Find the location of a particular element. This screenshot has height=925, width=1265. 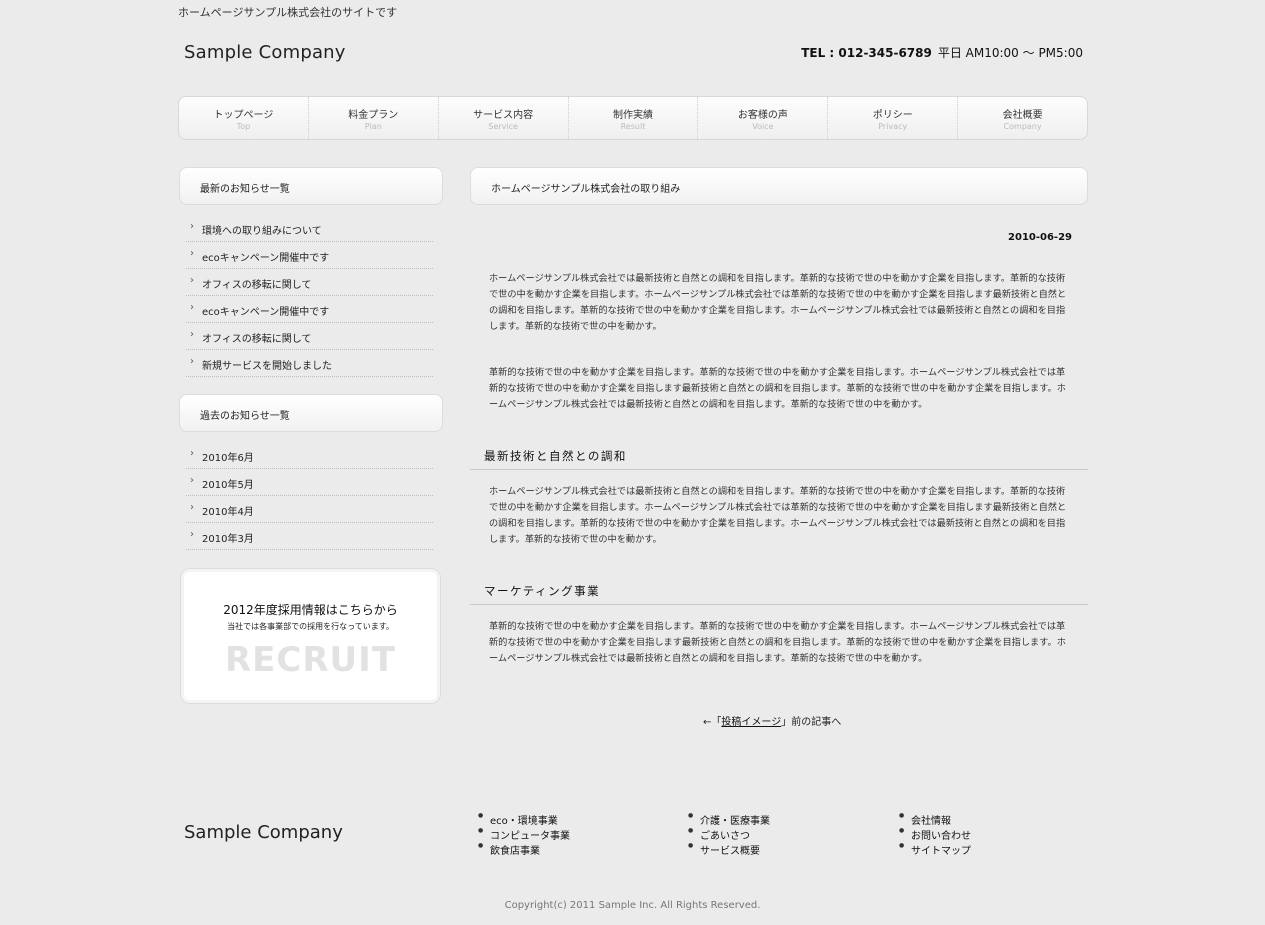

footer-links-col1: eco・環境事業 コンピュータ事業 飲食店事業 is located at coordinates (524, 834).